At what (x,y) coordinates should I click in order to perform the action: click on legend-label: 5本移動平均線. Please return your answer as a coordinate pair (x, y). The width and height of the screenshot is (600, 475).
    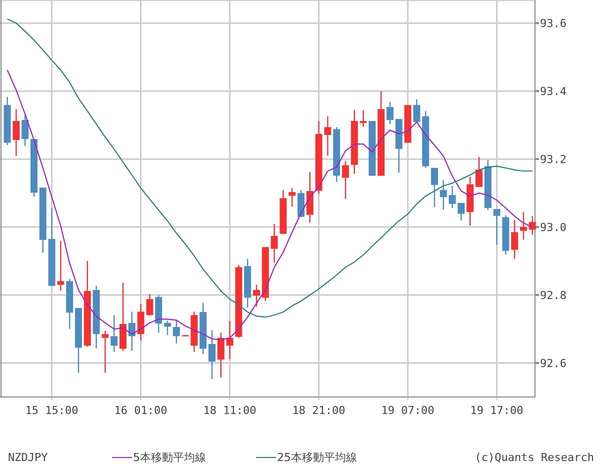
    Looking at the image, I should click on (169, 457).